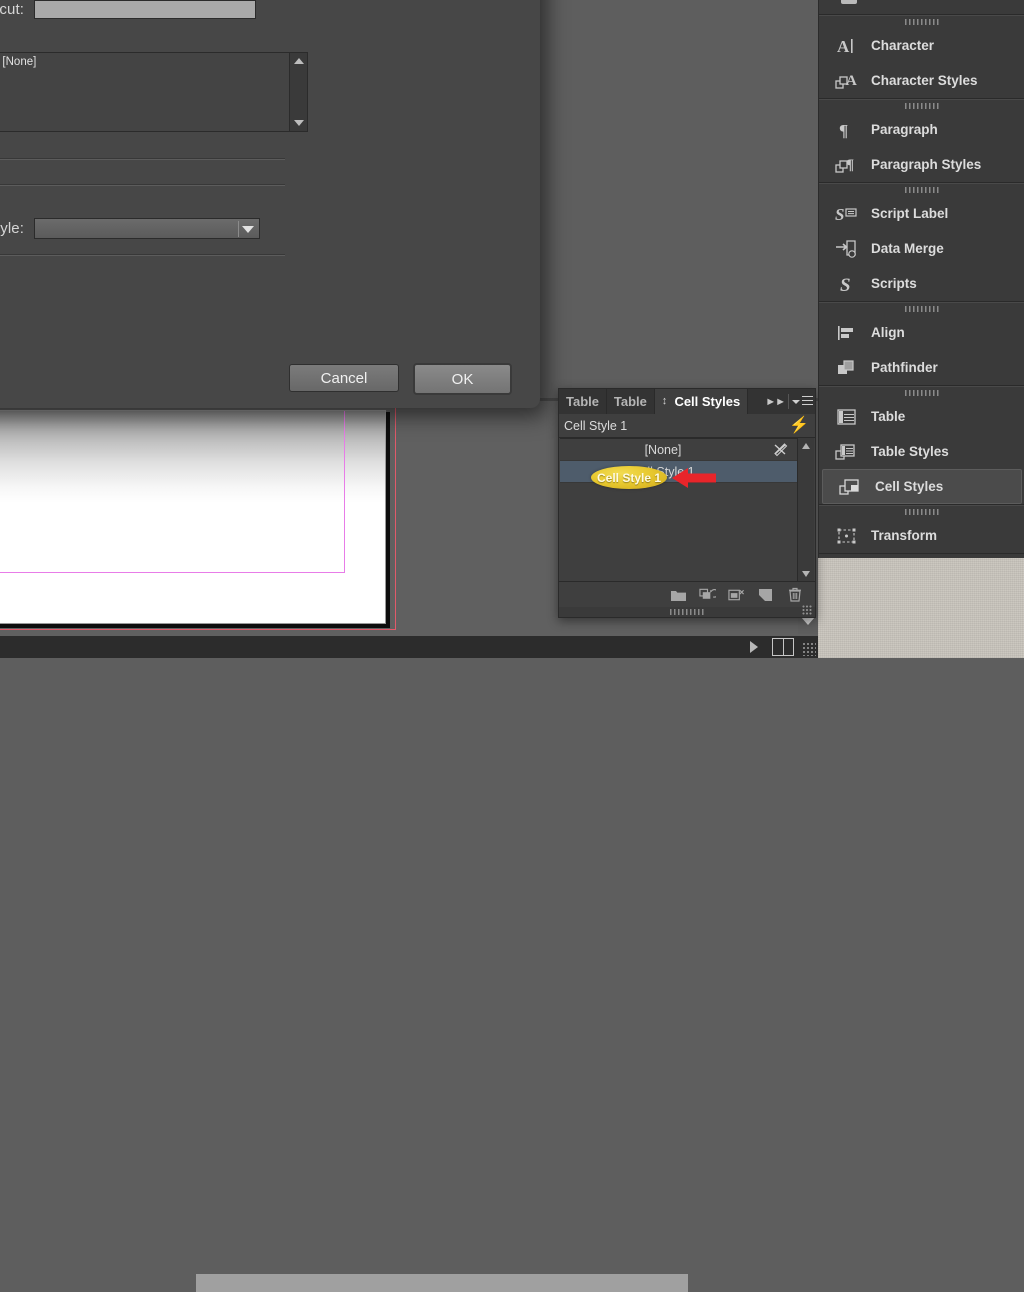 This screenshot has width=1024, height=1292. I want to click on dock-group: Transform, so click(921, 529).